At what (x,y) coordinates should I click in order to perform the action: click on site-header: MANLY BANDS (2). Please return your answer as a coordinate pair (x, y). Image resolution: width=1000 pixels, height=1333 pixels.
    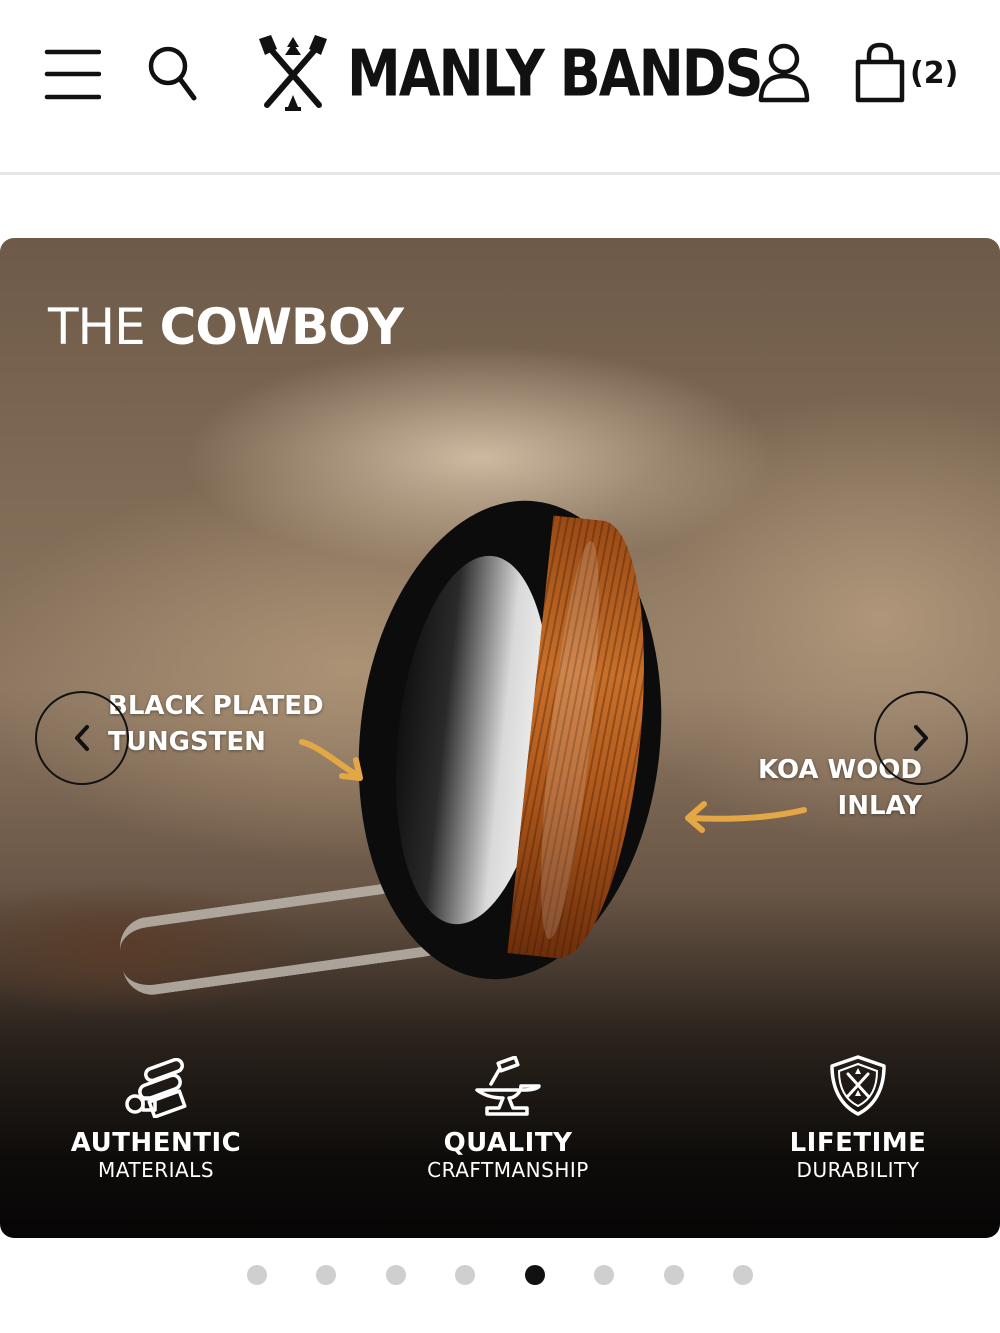
    Looking at the image, I should click on (500, 75).